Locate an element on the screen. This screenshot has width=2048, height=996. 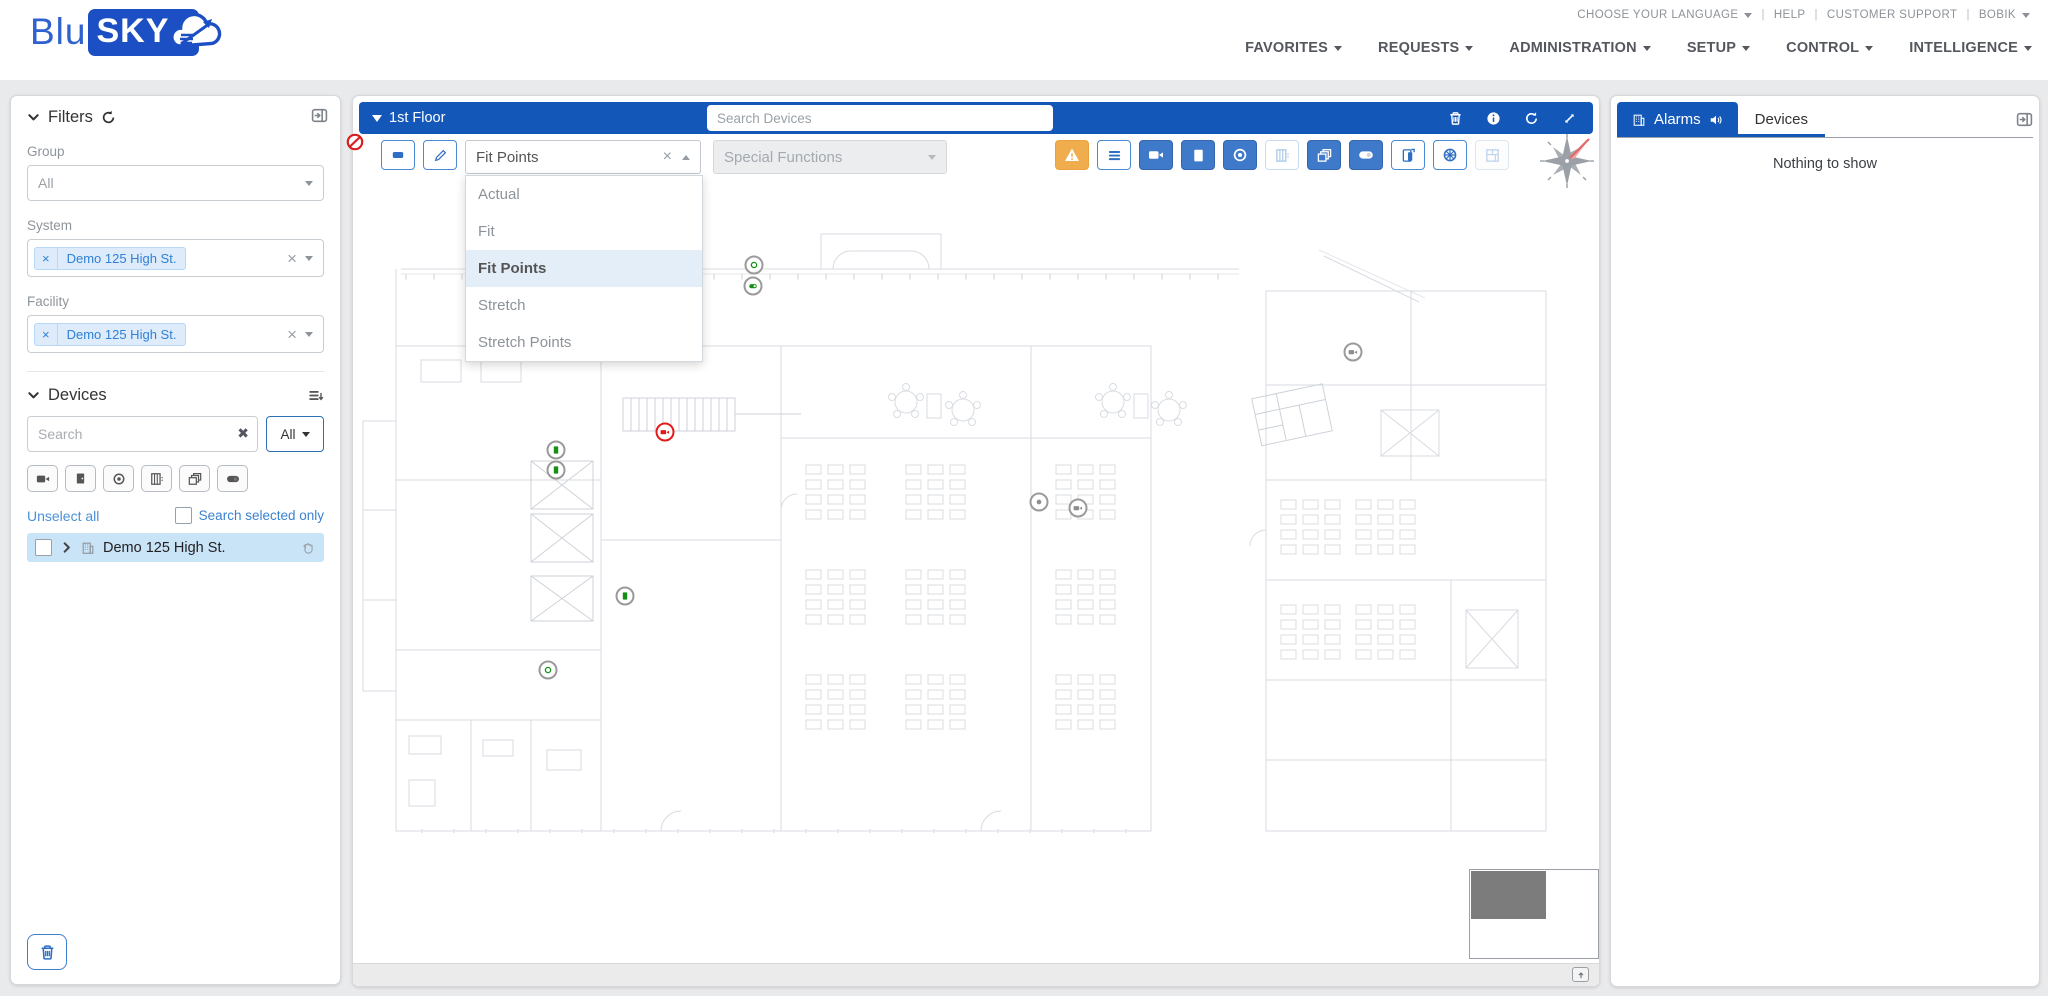
filter-cameras-button is located at coordinates (42, 478).